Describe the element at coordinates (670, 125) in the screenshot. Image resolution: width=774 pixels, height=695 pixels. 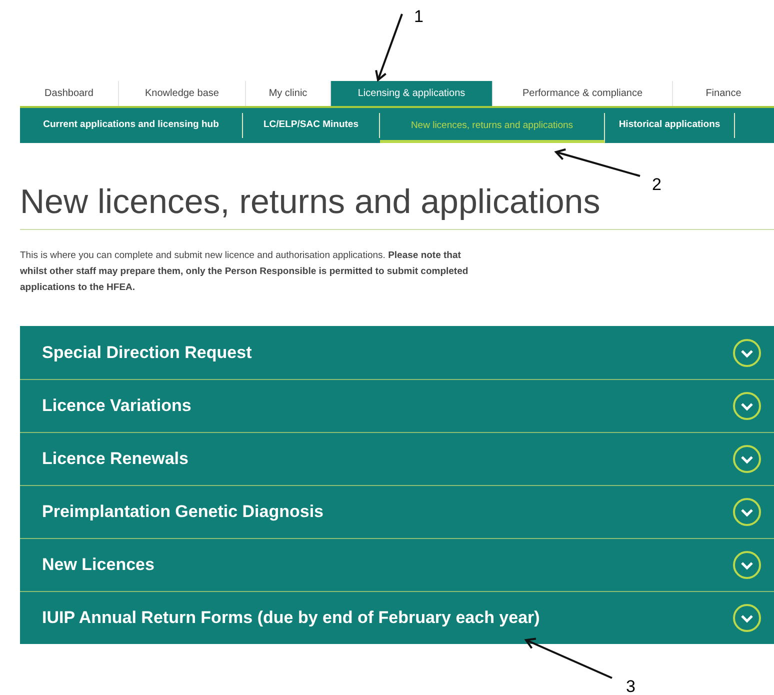
I see `sub-nav-tab: Historical applications` at that location.